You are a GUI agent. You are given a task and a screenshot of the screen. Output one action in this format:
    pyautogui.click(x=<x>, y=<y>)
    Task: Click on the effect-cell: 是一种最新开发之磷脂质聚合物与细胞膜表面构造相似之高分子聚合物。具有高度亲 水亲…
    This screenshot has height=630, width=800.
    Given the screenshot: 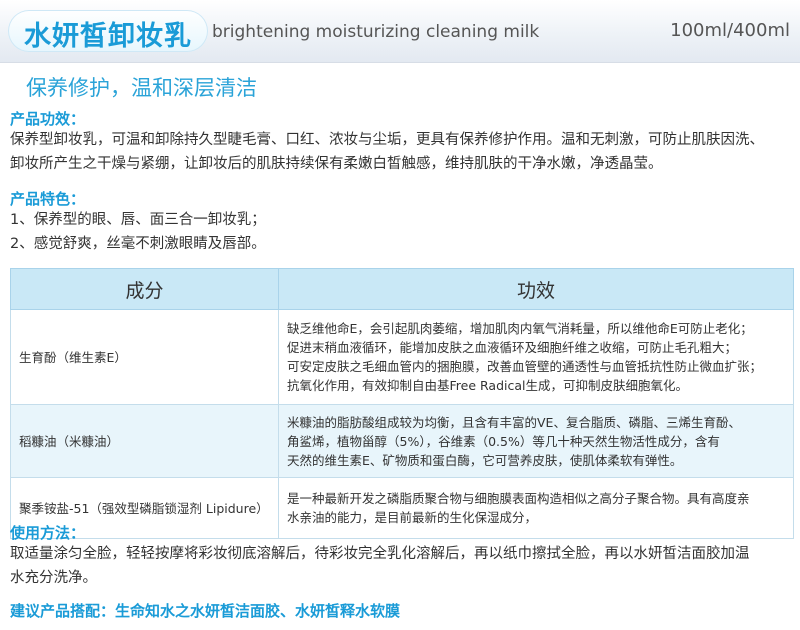 What is the action you would take?
    pyautogui.click(x=536, y=508)
    